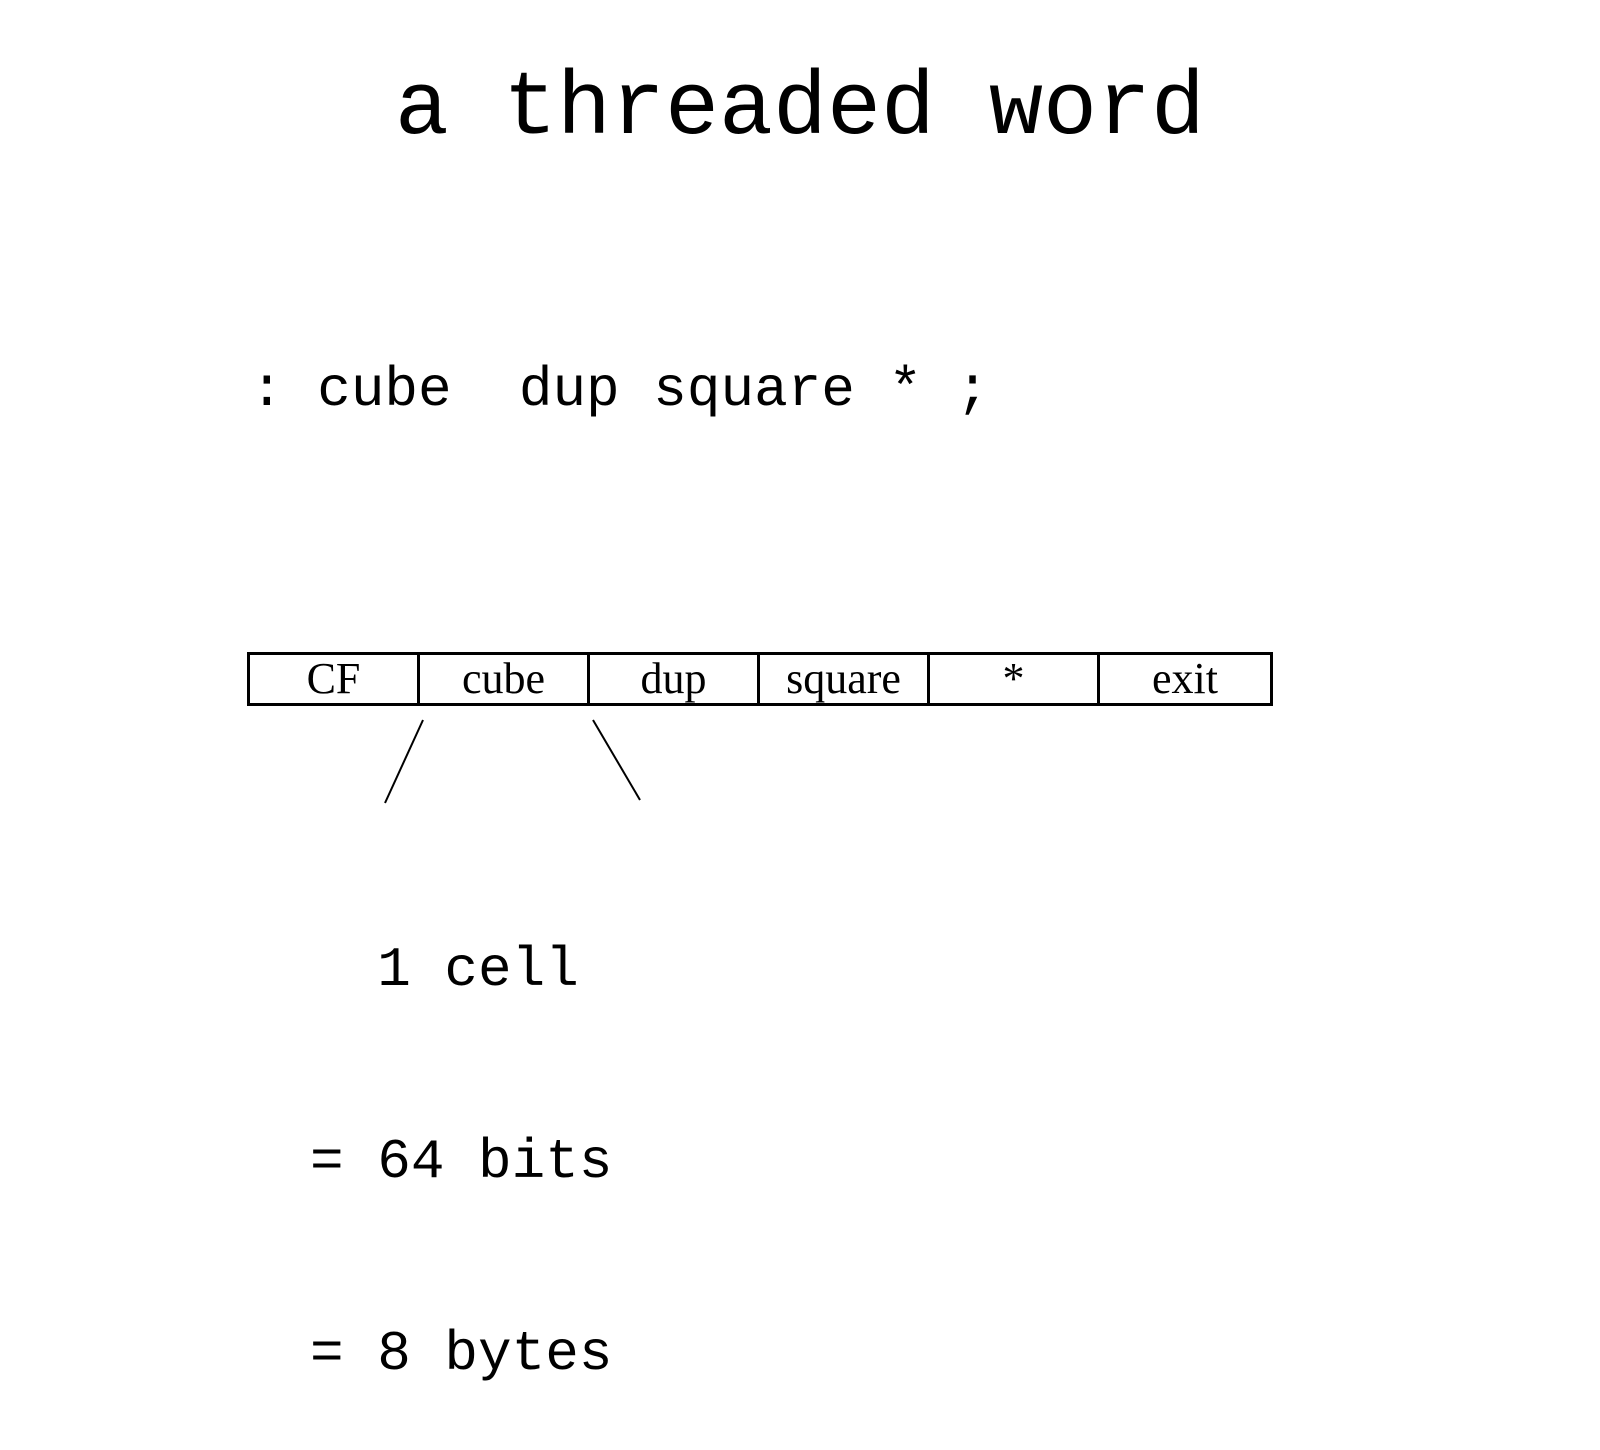 The image size is (1600, 1450). What do you see at coordinates (800, 110) in the screenshot?
I see `slide-title: a threaded word` at bounding box center [800, 110].